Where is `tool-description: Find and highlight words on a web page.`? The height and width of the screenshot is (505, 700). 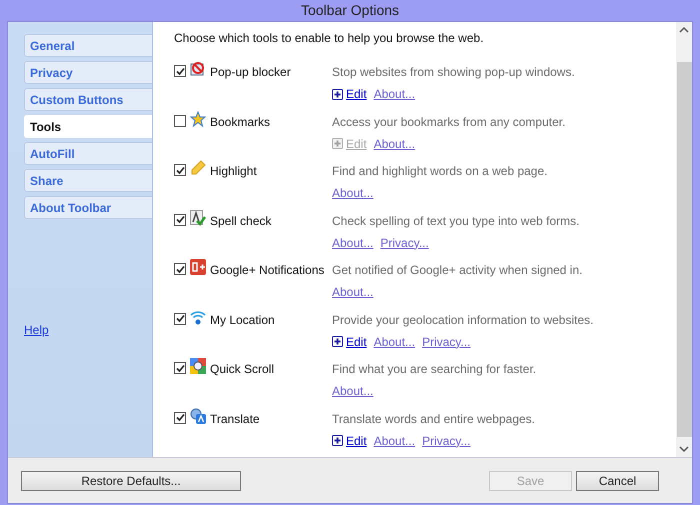
tool-description: Find and highlight words on a web page. is located at coordinates (440, 171).